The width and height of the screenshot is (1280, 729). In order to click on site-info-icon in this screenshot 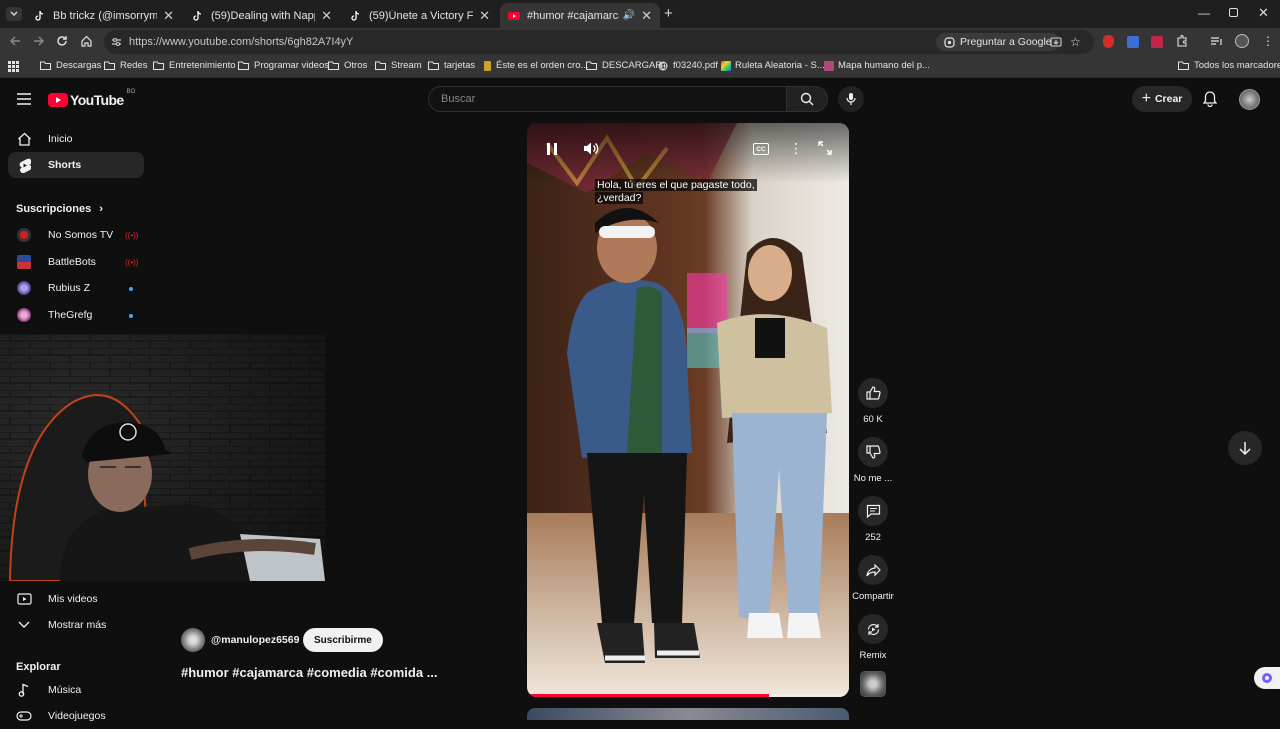, I will do `click(116, 42)`.